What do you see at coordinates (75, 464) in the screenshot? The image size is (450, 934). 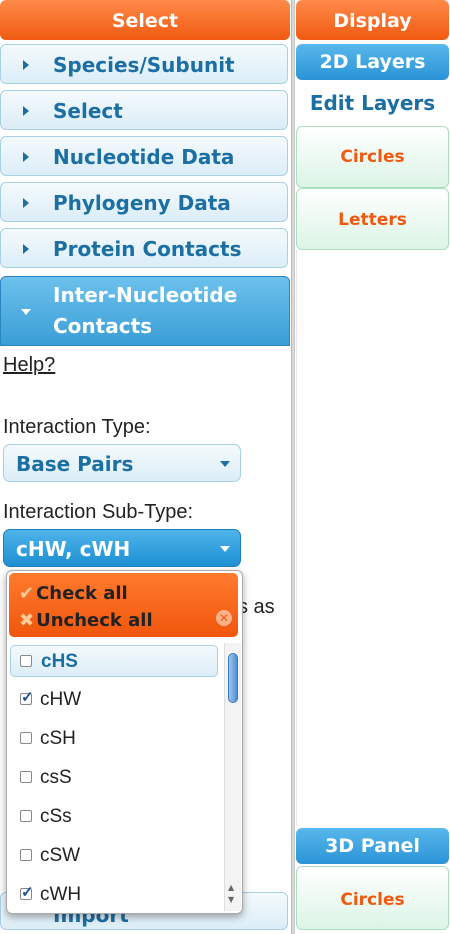 I see `interaction-type-value: Base Pairs` at bounding box center [75, 464].